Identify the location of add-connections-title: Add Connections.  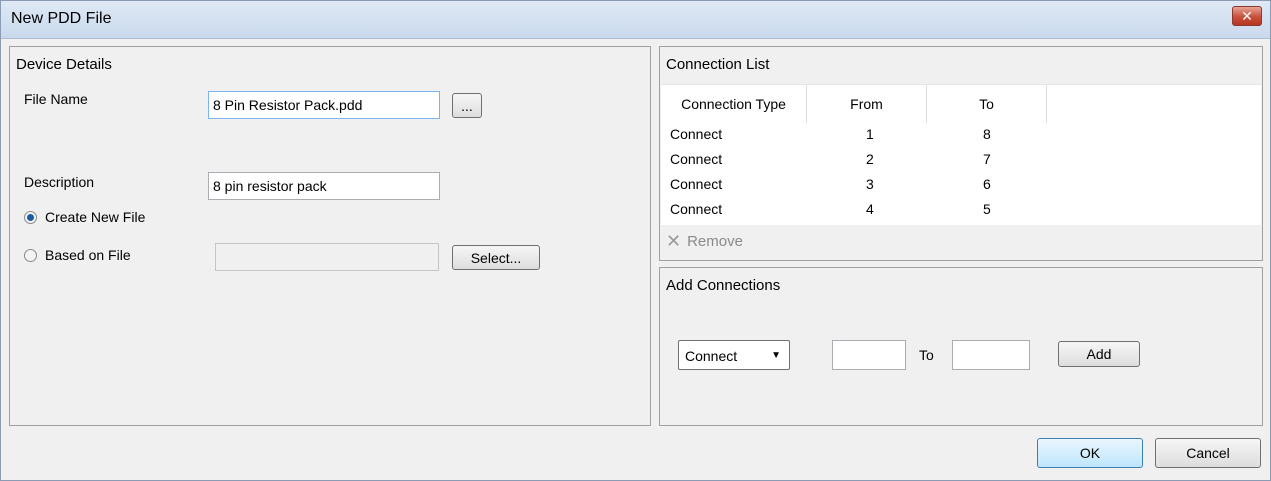
(723, 285).